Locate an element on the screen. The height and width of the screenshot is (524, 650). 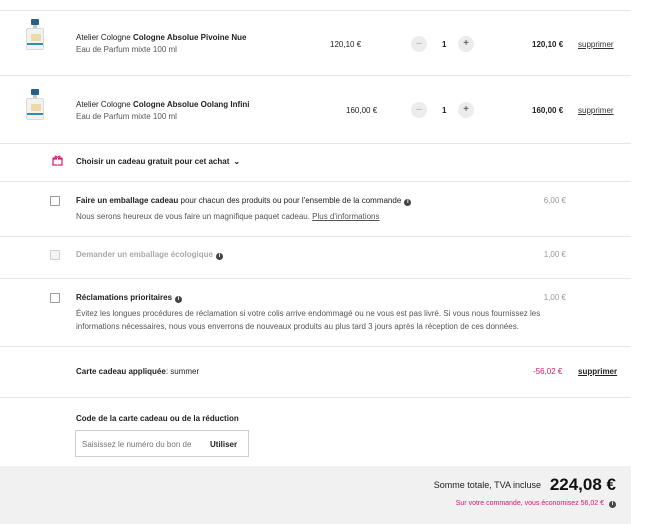
total-label: Somme totale, TVA incluse is located at coordinates (487, 485).